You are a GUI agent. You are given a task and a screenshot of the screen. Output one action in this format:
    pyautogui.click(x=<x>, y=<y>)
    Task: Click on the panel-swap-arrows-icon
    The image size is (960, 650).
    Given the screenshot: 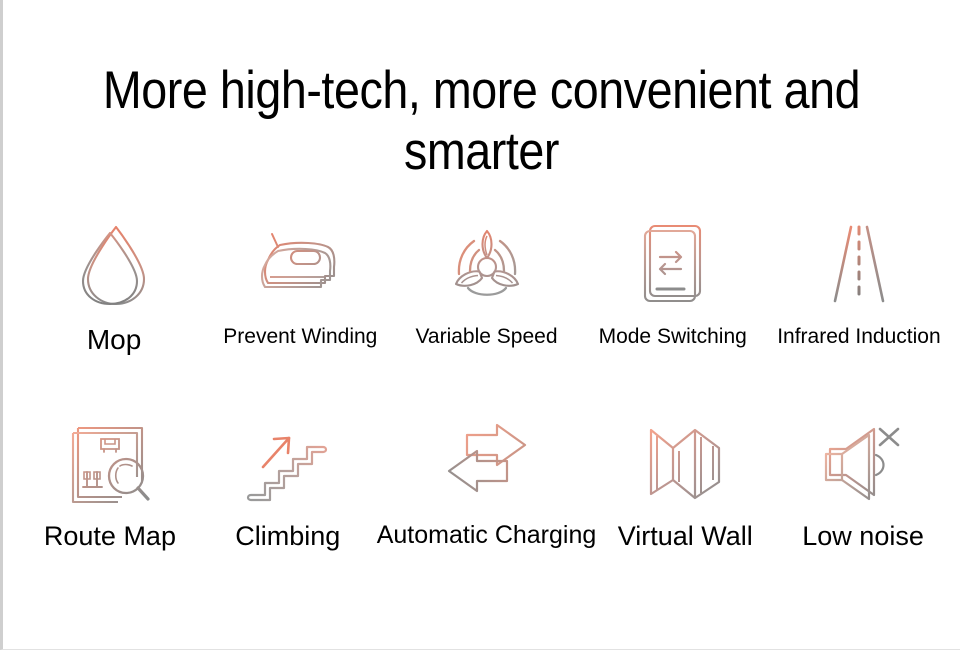 What is the action you would take?
    pyautogui.click(x=673, y=264)
    